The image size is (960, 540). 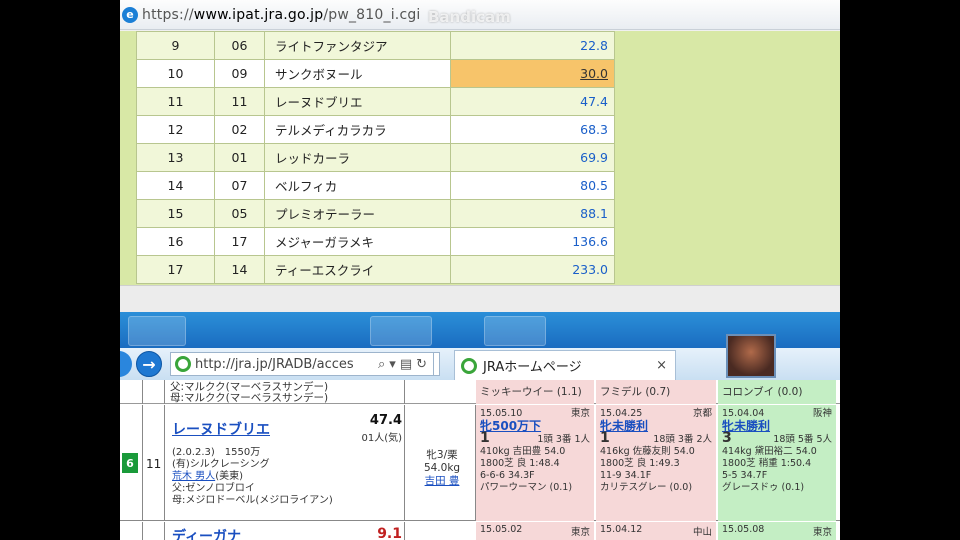 What do you see at coordinates (249, 393) in the screenshot?
I see `prev-horse-pedigree: 父:マルクク(マーベラスサンデー) 母:マルクク(マーベラスサンデー)` at bounding box center [249, 393].